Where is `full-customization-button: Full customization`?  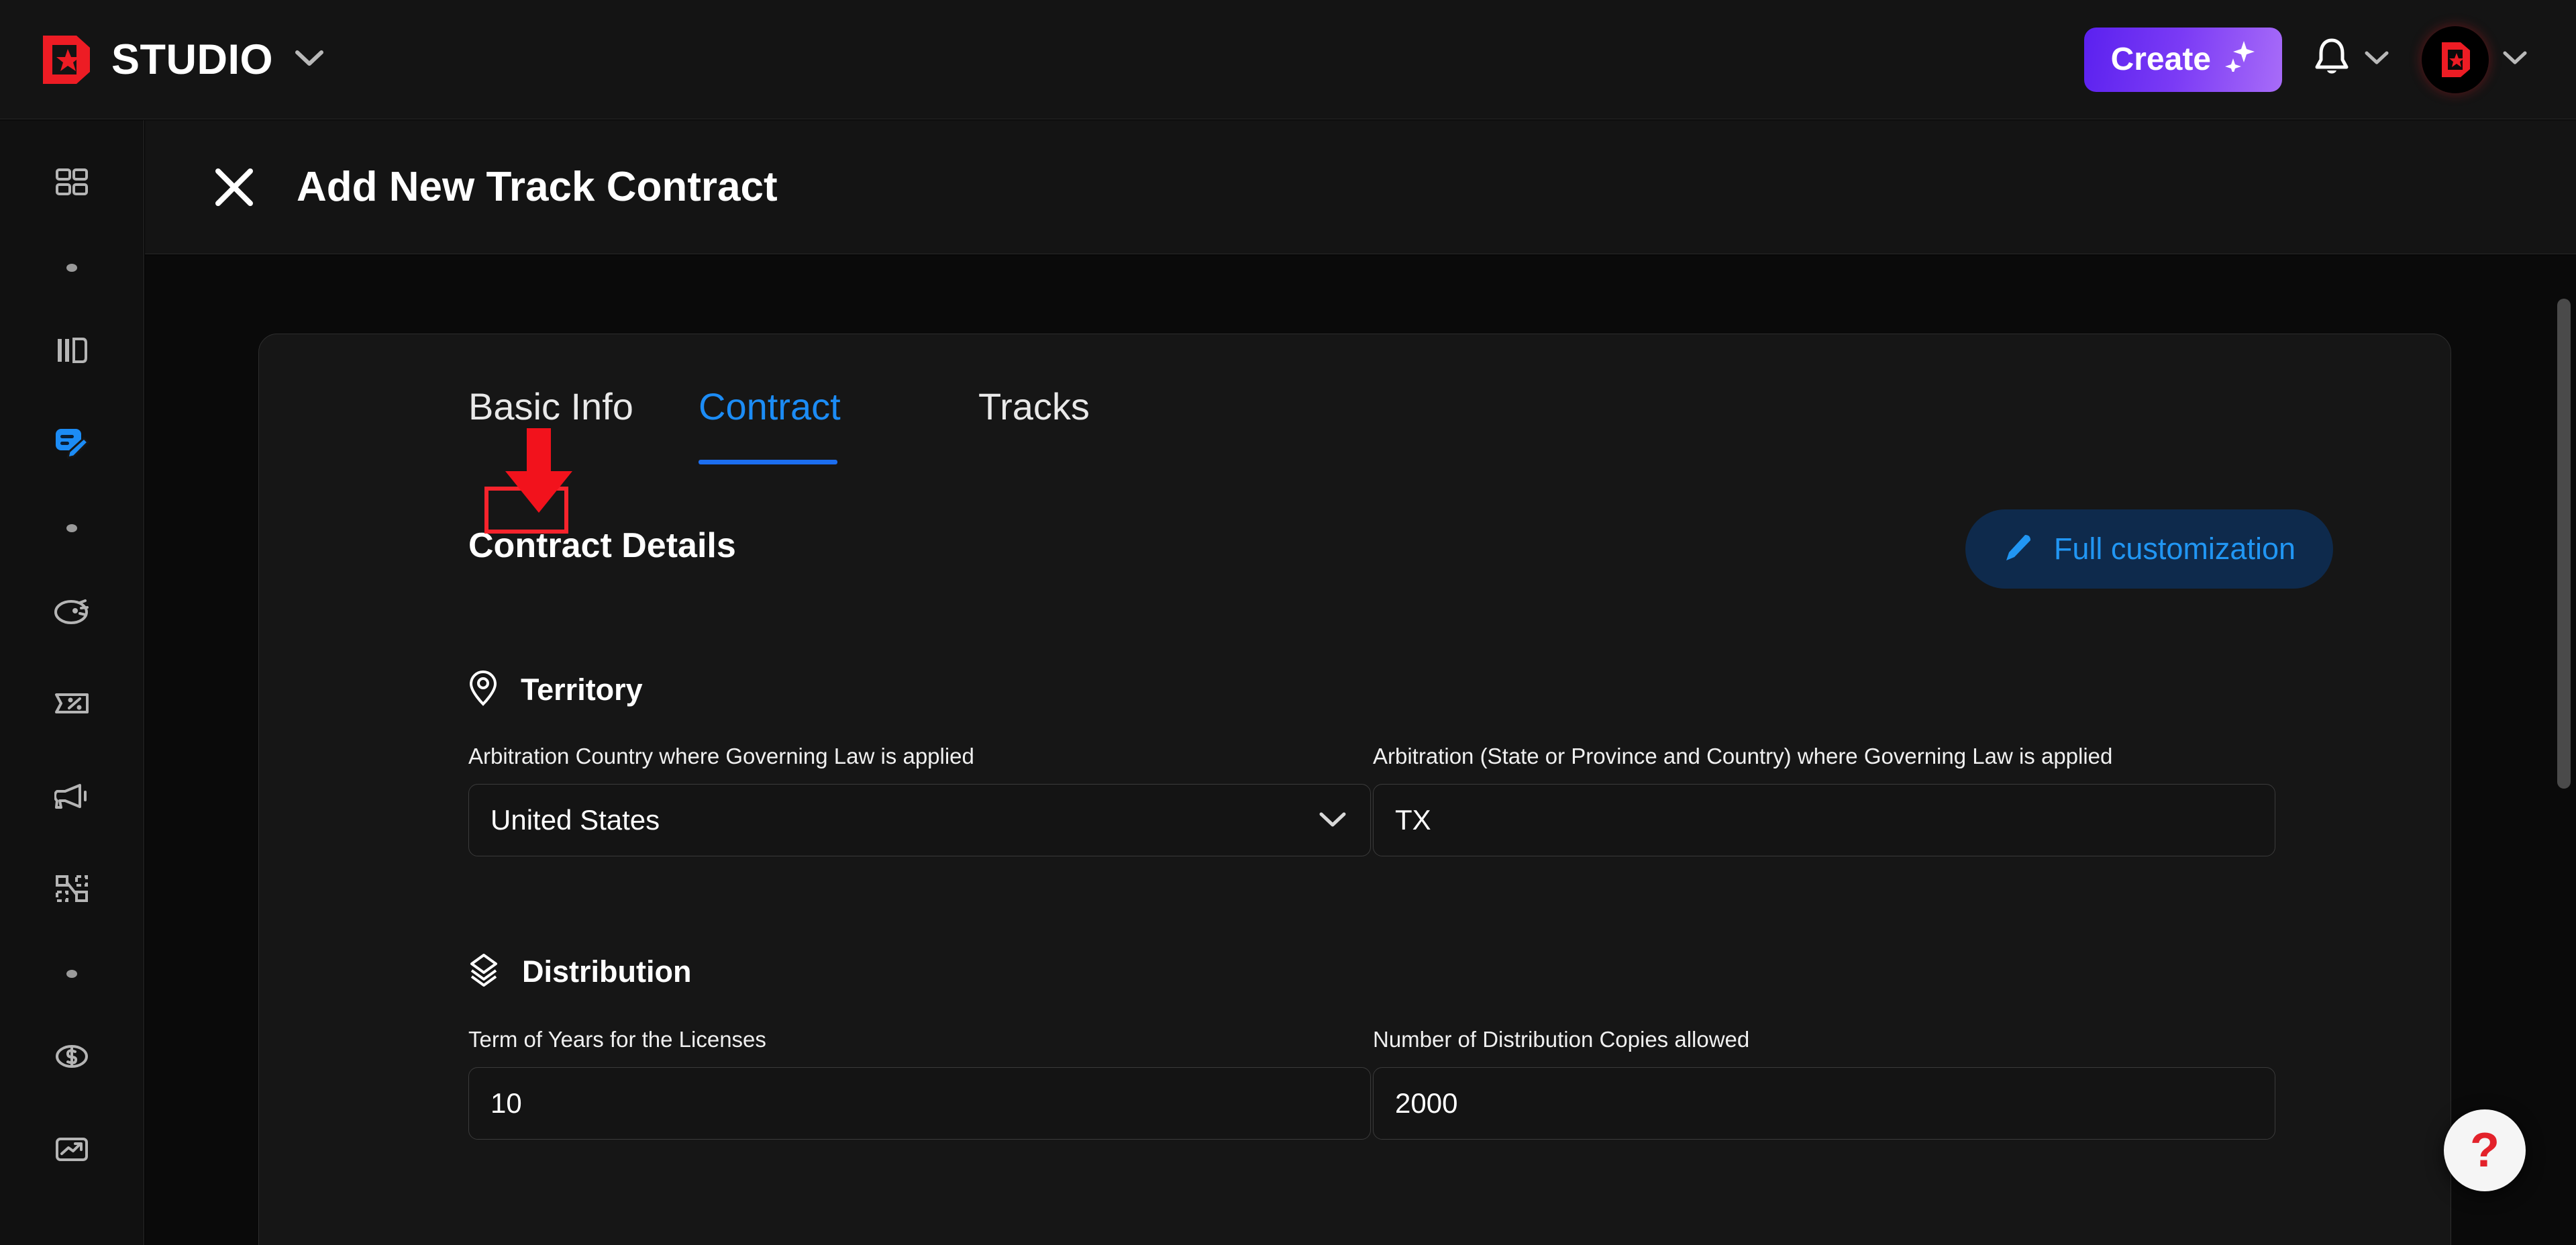 full-customization-button: Full customization is located at coordinates (2149, 549).